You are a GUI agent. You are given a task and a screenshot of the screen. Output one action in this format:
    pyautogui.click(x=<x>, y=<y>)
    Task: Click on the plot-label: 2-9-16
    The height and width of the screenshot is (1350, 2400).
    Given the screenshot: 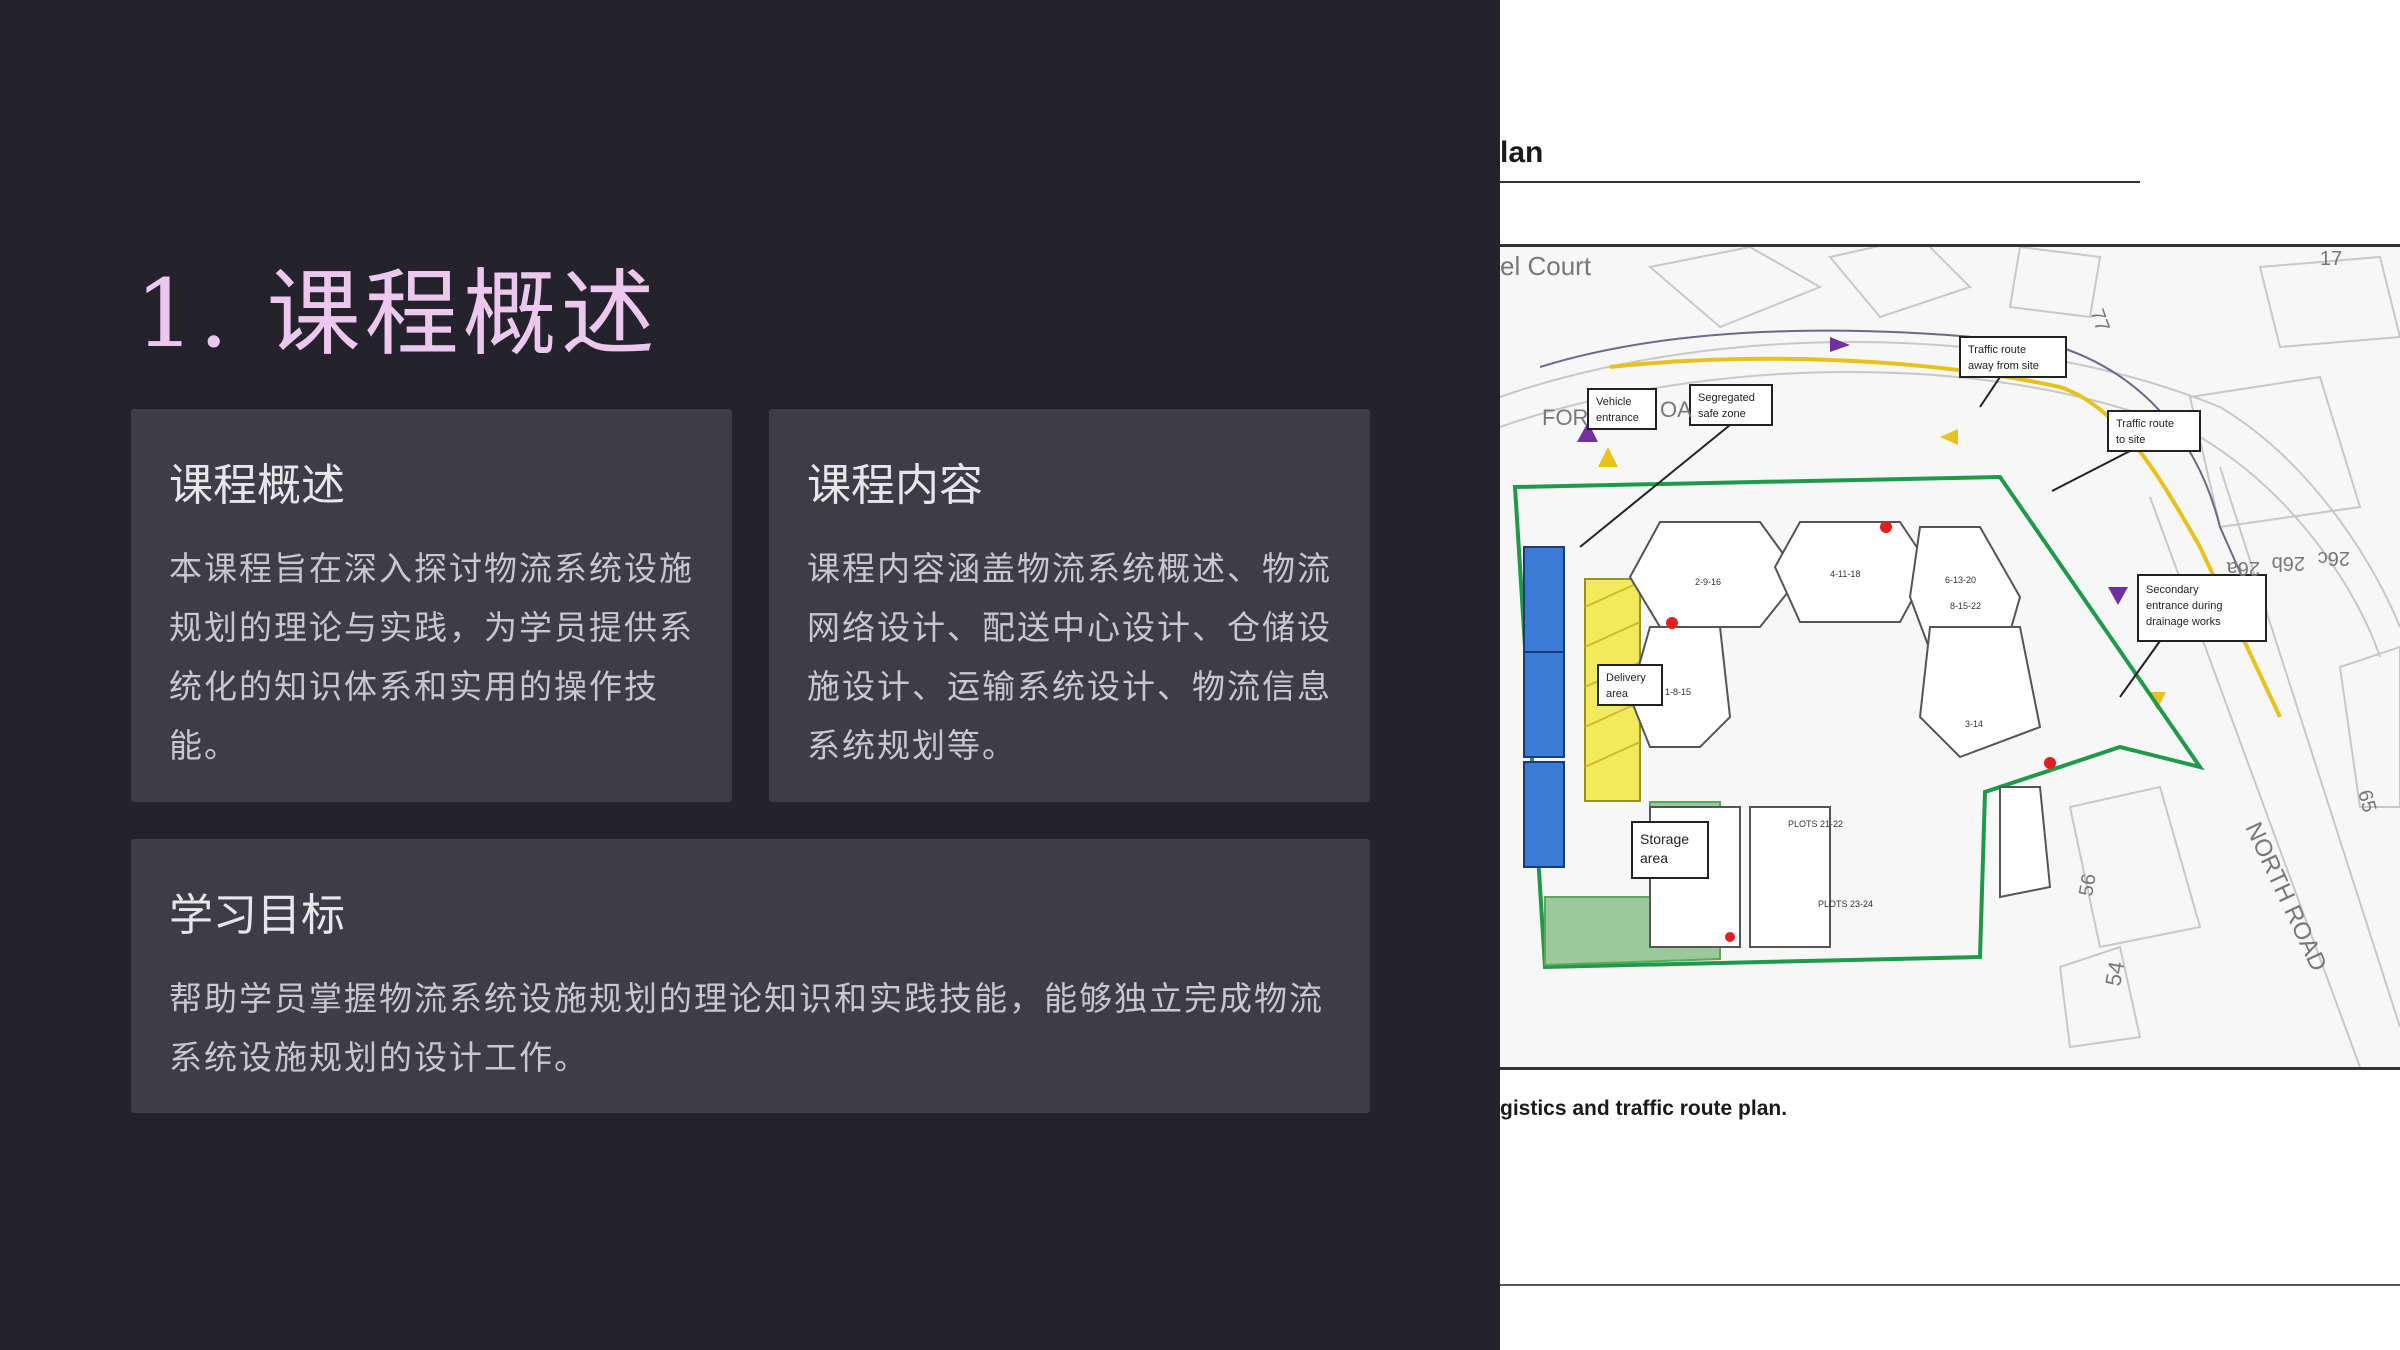 What is the action you would take?
    pyautogui.click(x=1708, y=582)
    